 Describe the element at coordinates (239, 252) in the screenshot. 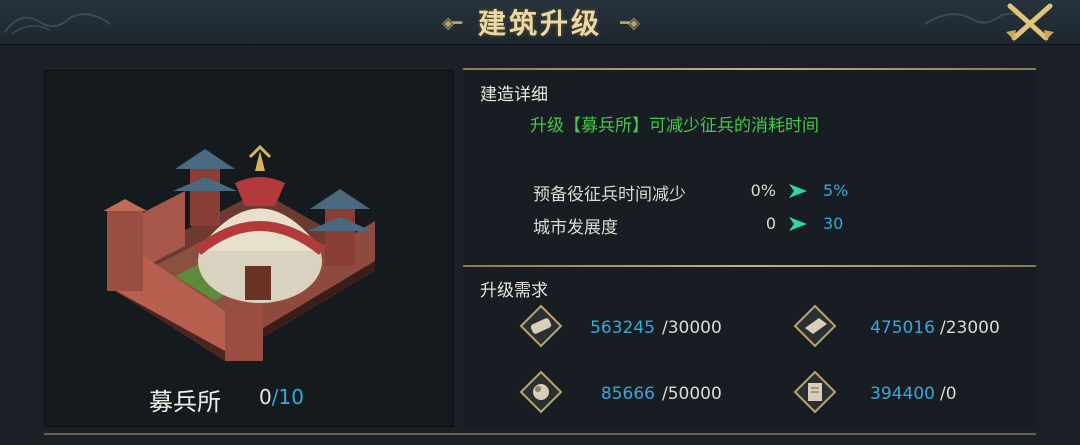

I see `barracks-building-image` at that location.